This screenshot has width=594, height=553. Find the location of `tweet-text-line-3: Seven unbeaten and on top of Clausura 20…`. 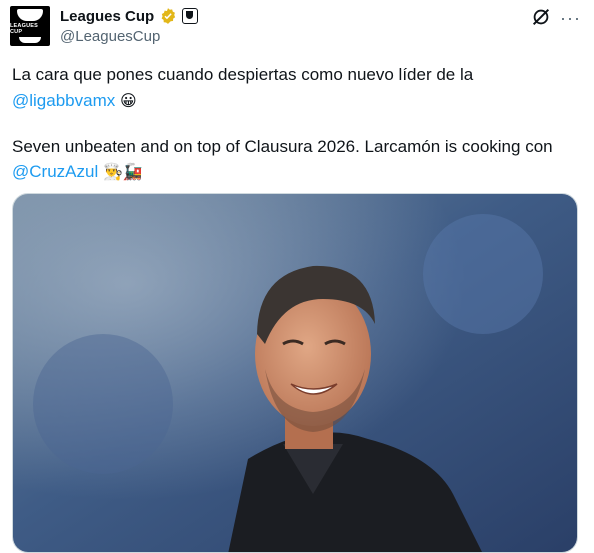

tweet-text-line-3: Seven unbeaten and on top of Clausura 20… is located at coordinates (282, 146).